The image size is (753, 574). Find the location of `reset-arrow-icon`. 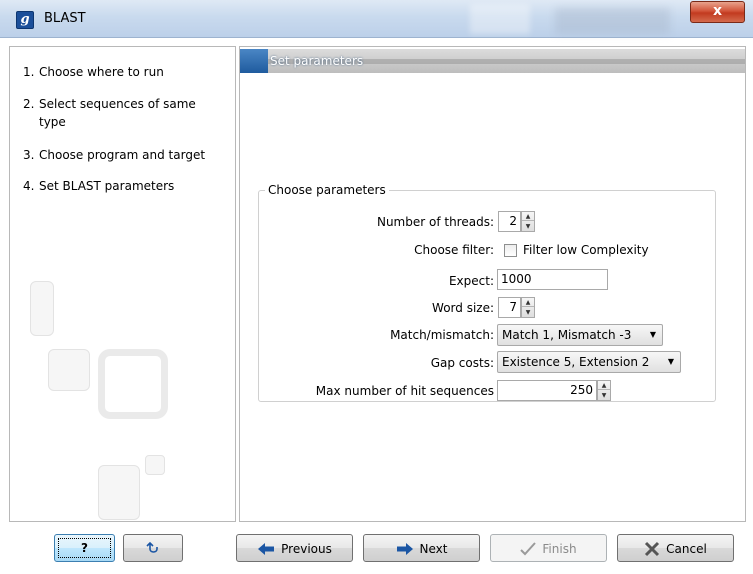

reset-arrow-icon is located at coordinates (152, 547).